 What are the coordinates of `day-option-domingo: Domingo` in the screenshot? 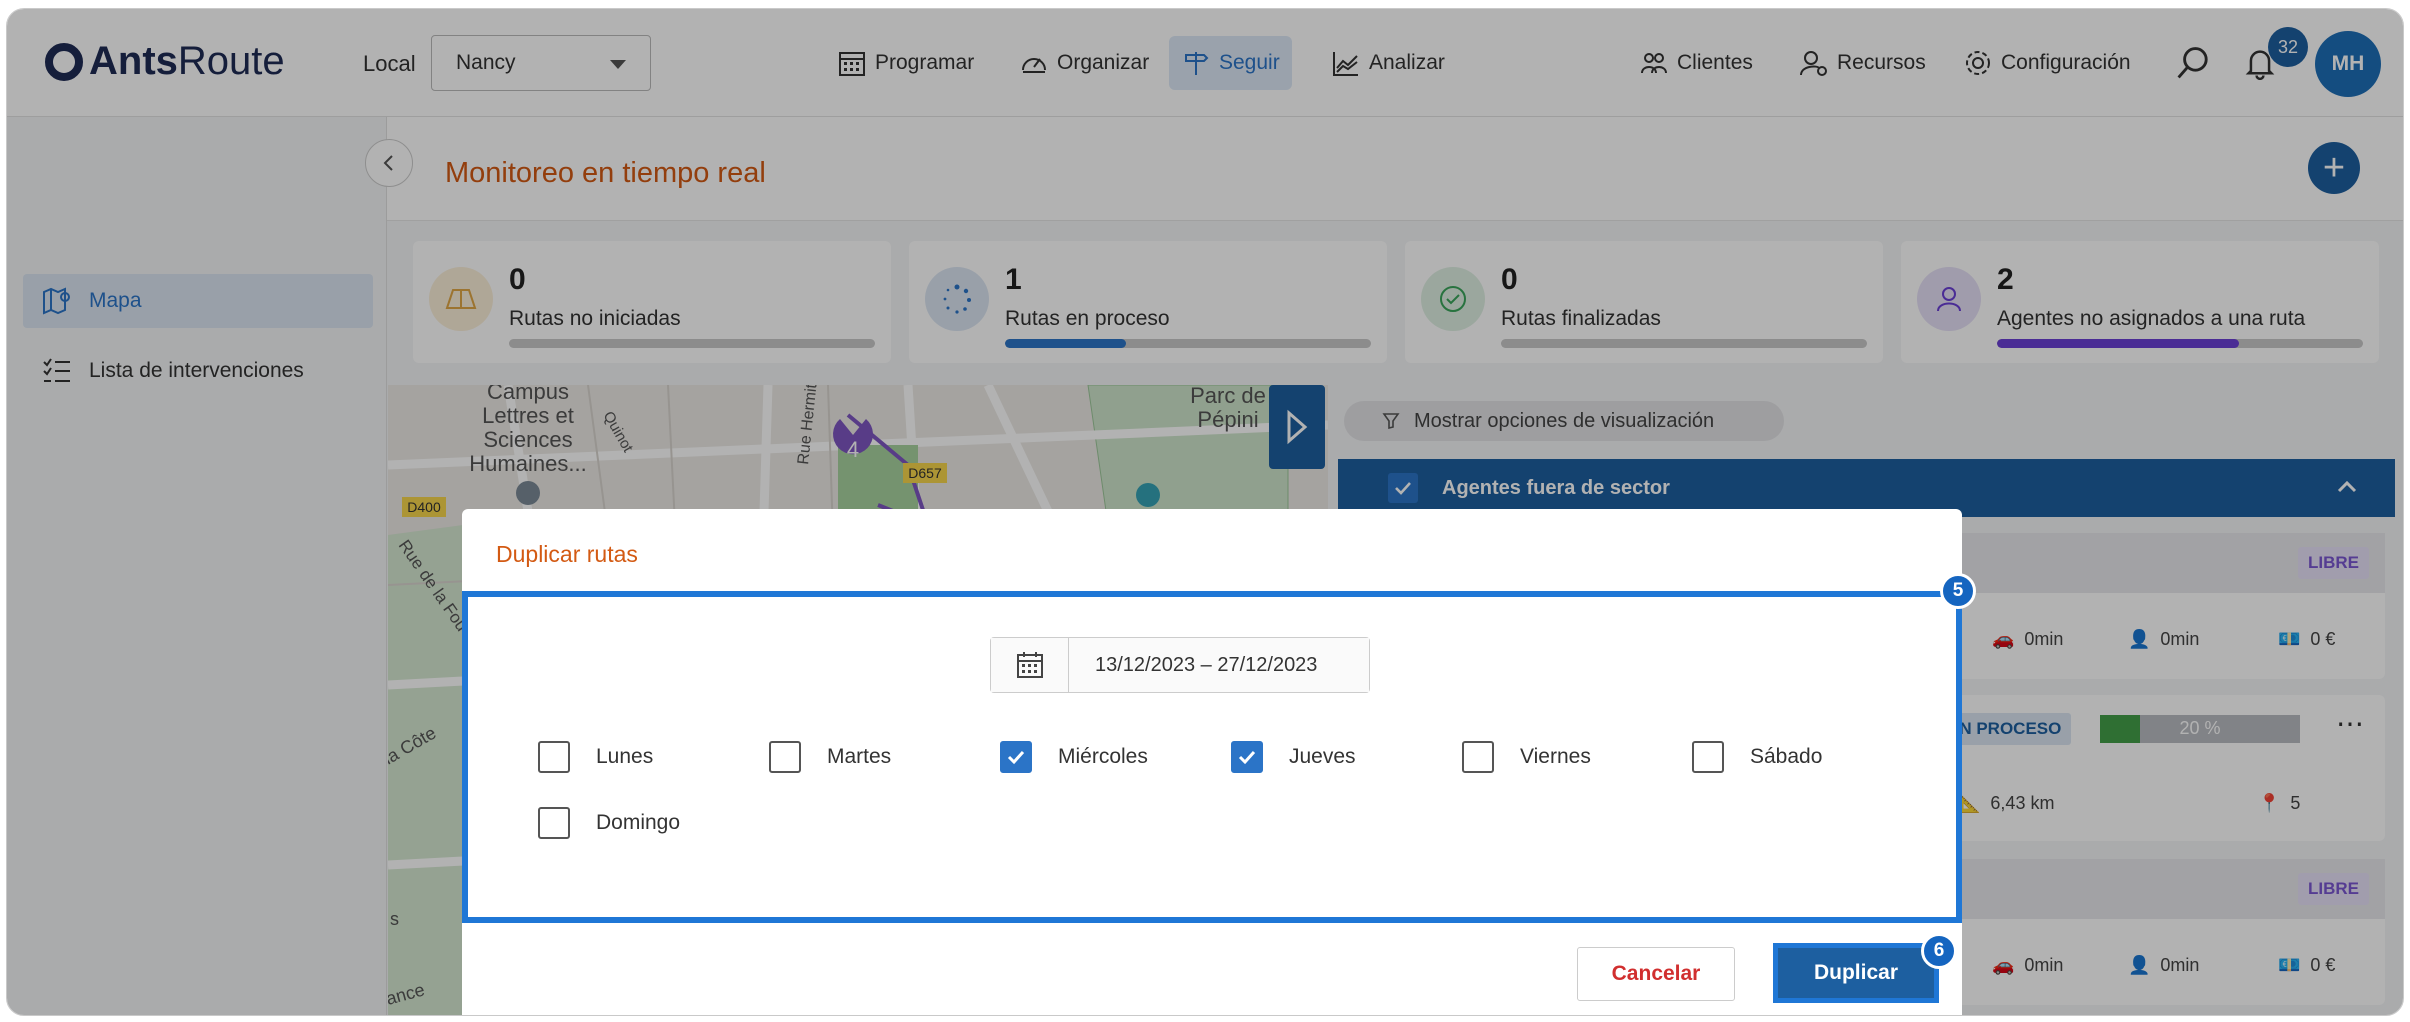 It's located at (609, 823).